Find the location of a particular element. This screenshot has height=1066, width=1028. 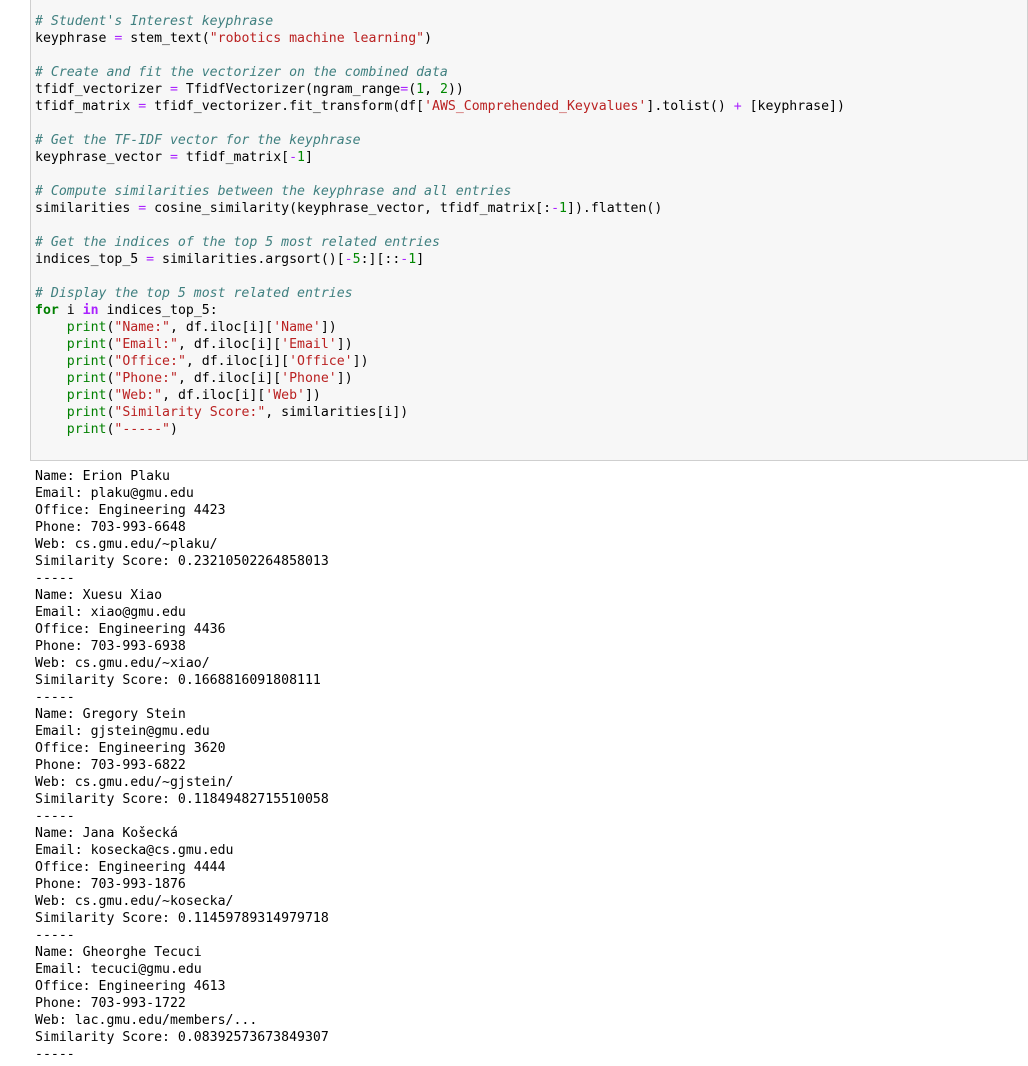

code-token: "Similarity Score:" is located at coordinates (190, 412).